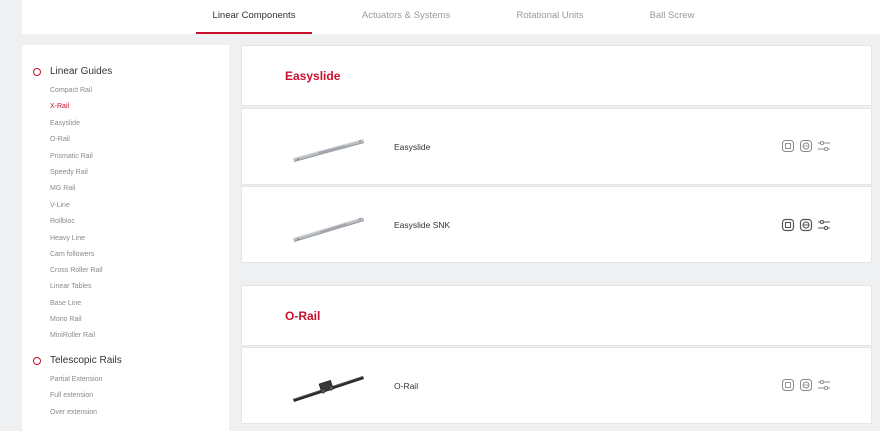 Image resolution: width=880 pixels, height=431 pixels. Describe the element at coordinates (672, 17) in the screenshot. I see `tab-ball-screw: Ball Screw` at that location.